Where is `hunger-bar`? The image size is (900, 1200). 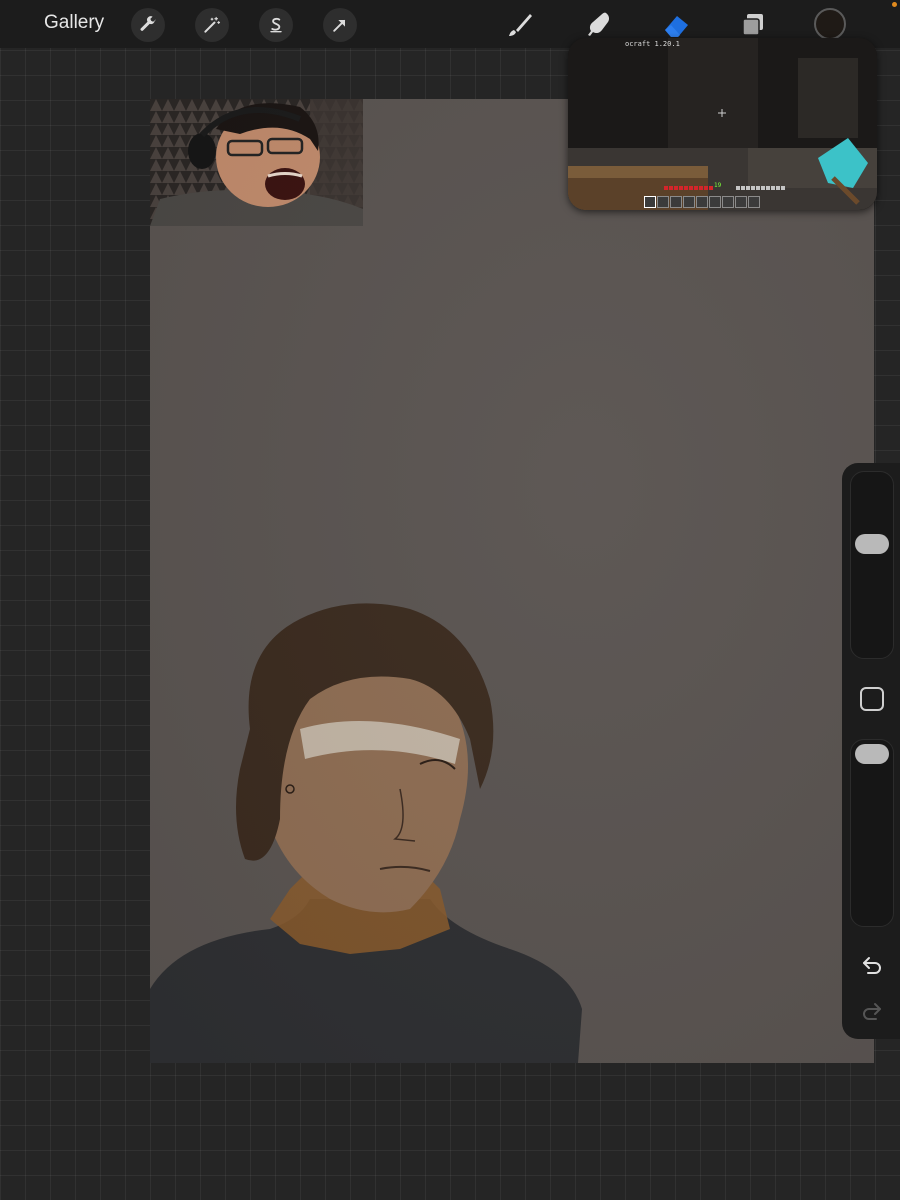
hunger-bar is located at coordinates (761, 188).